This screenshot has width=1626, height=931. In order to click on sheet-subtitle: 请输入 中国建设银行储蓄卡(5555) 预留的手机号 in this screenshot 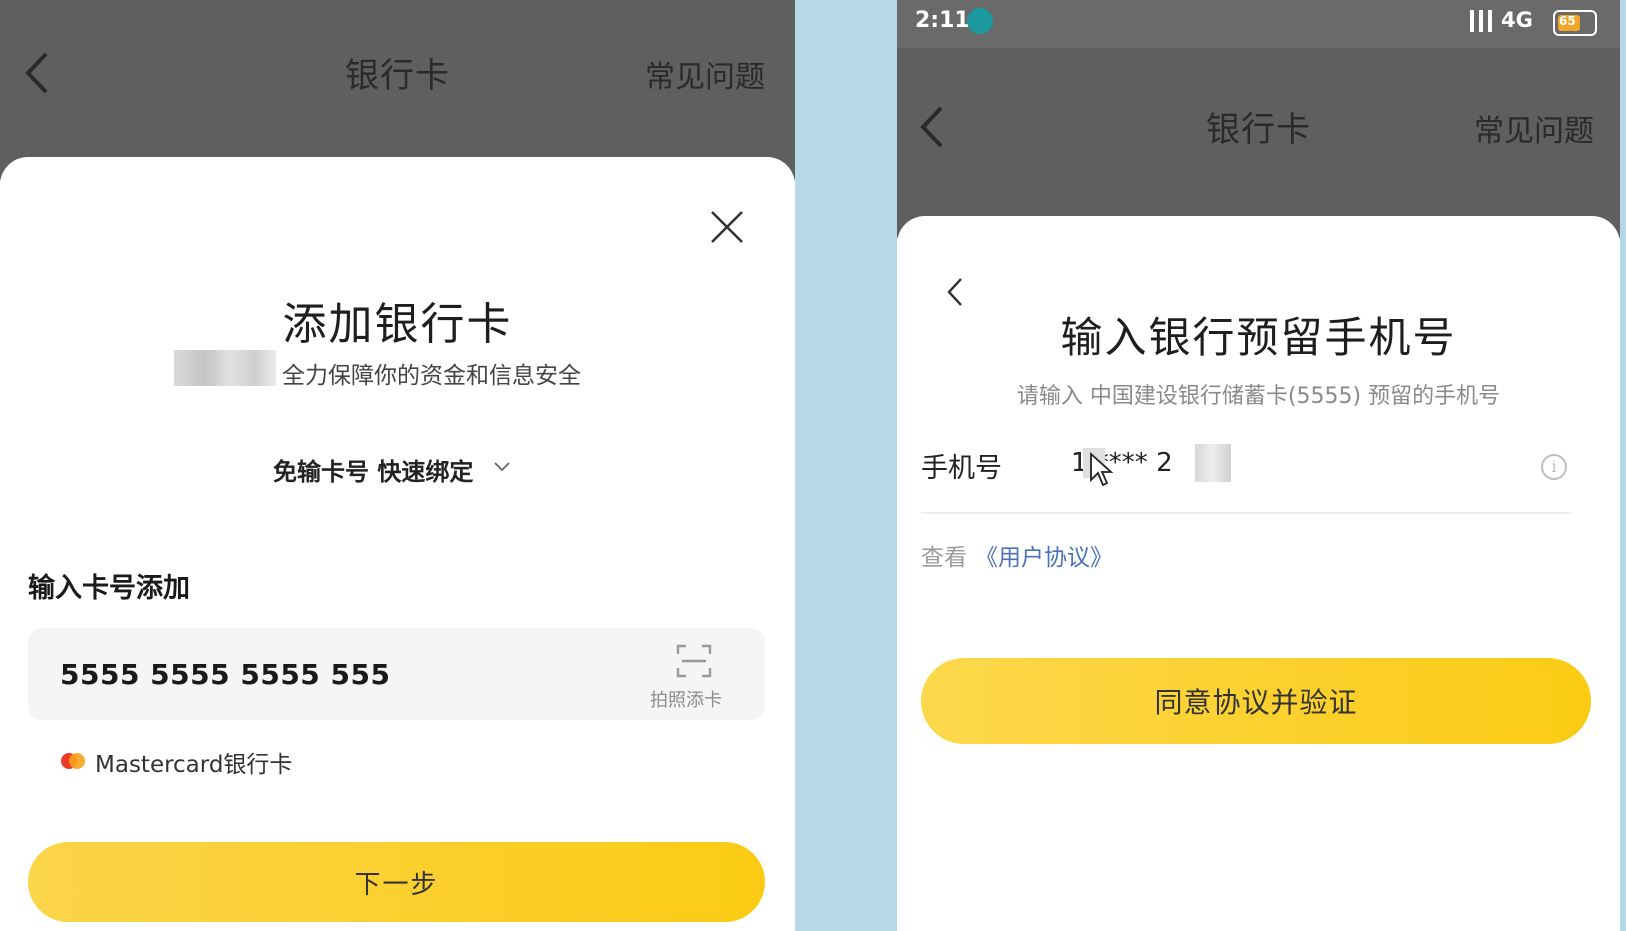, I will do `click(1258, 396)`.